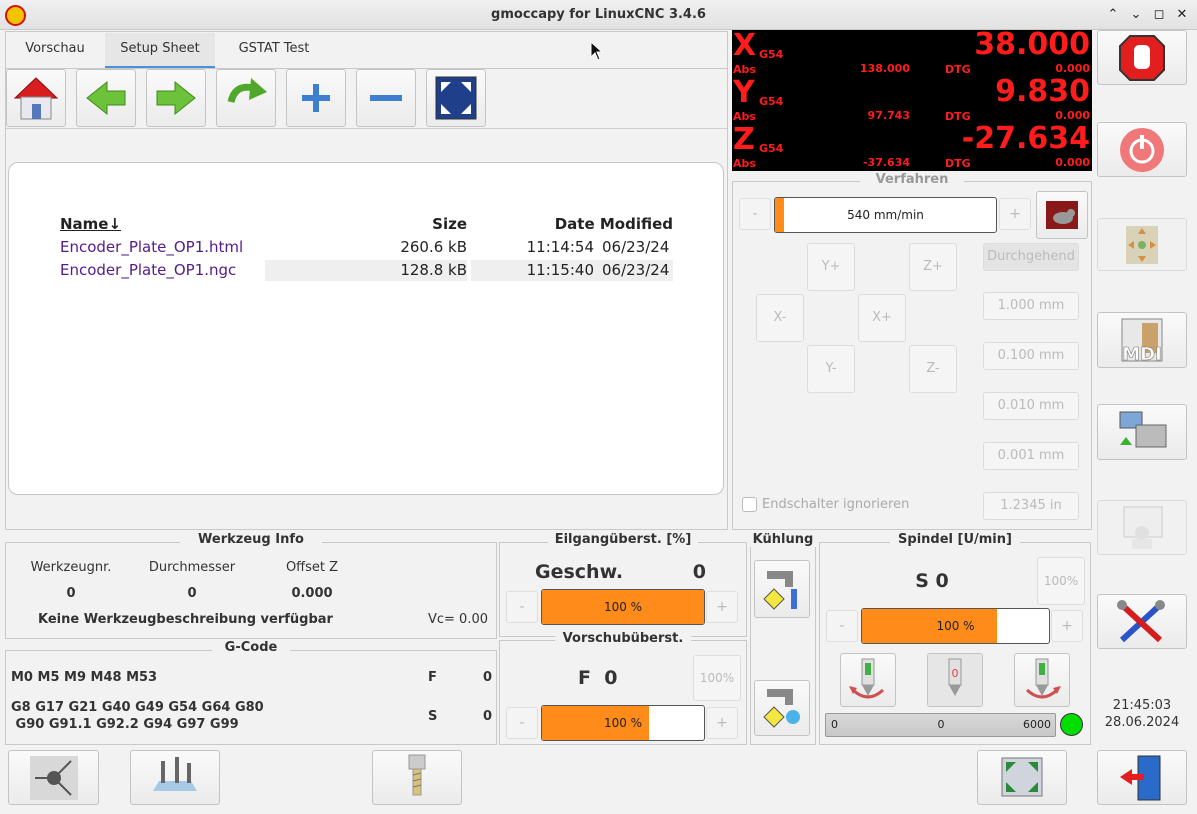  Describe the element at coordinates (522, 723) in the screenshot. I see `feed-minus-button: -` at that location.